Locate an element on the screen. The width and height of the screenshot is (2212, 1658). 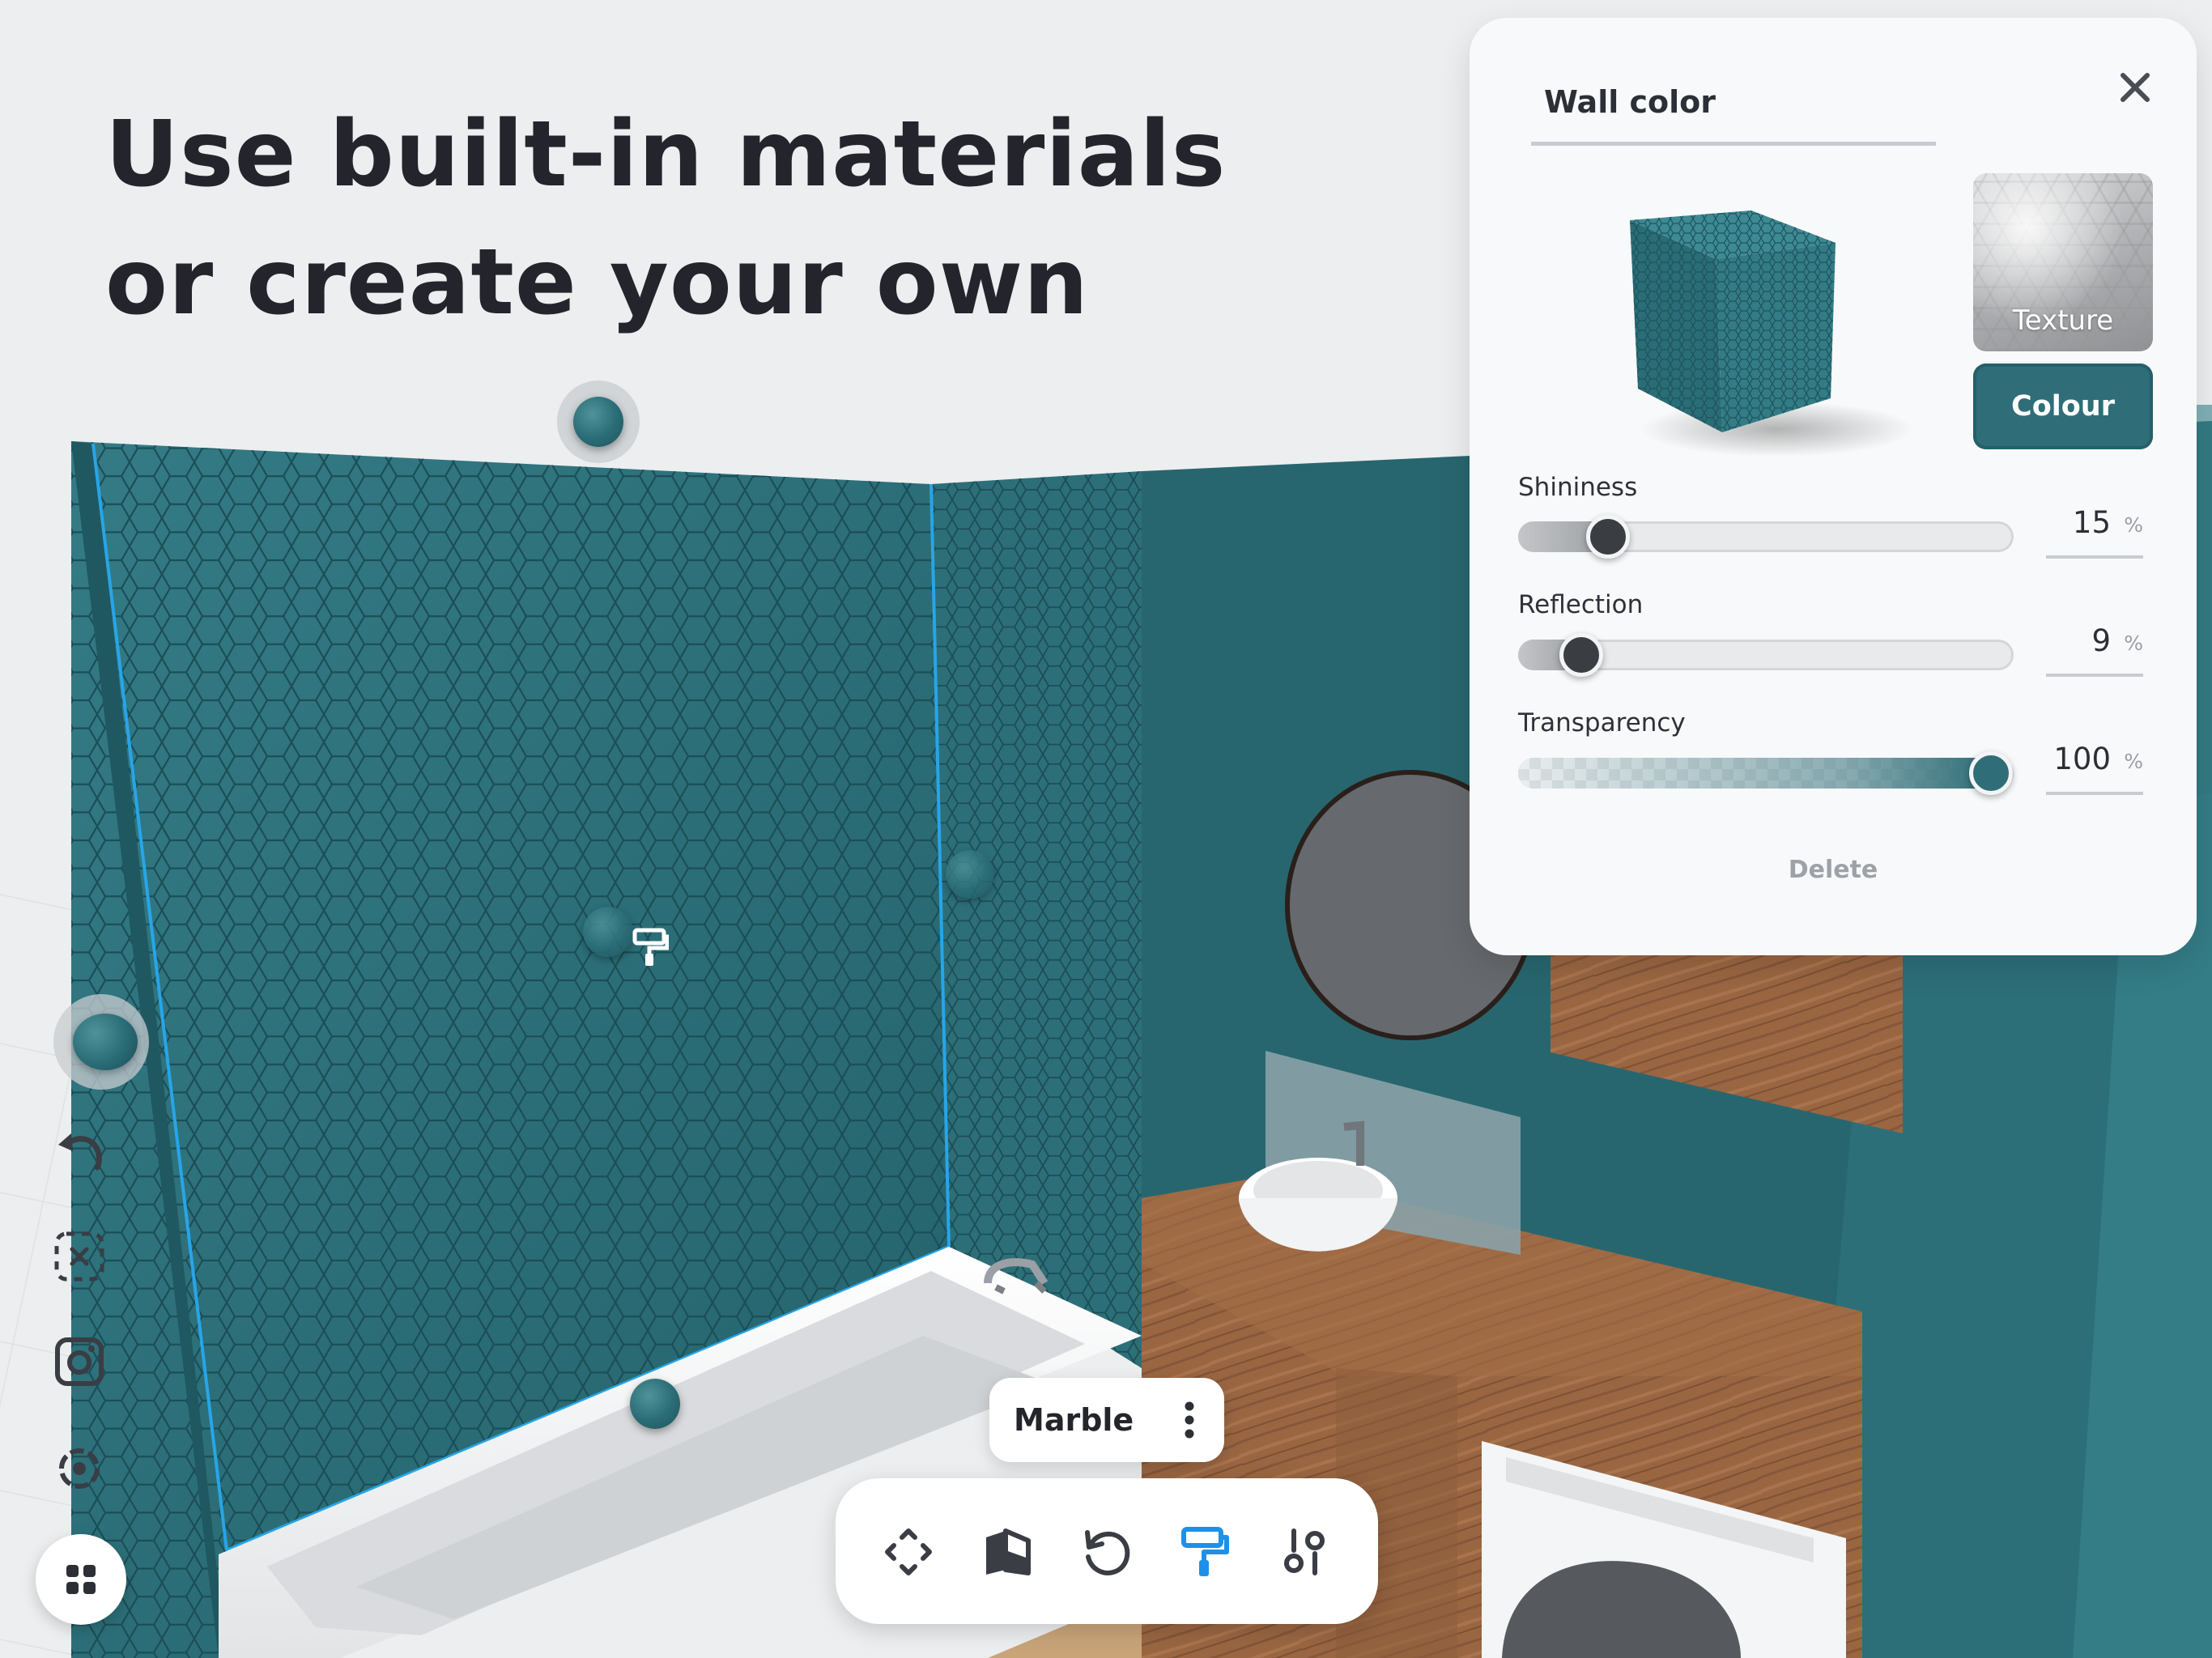
headline-line-2: or create your own is located at coordinates (597, 282).